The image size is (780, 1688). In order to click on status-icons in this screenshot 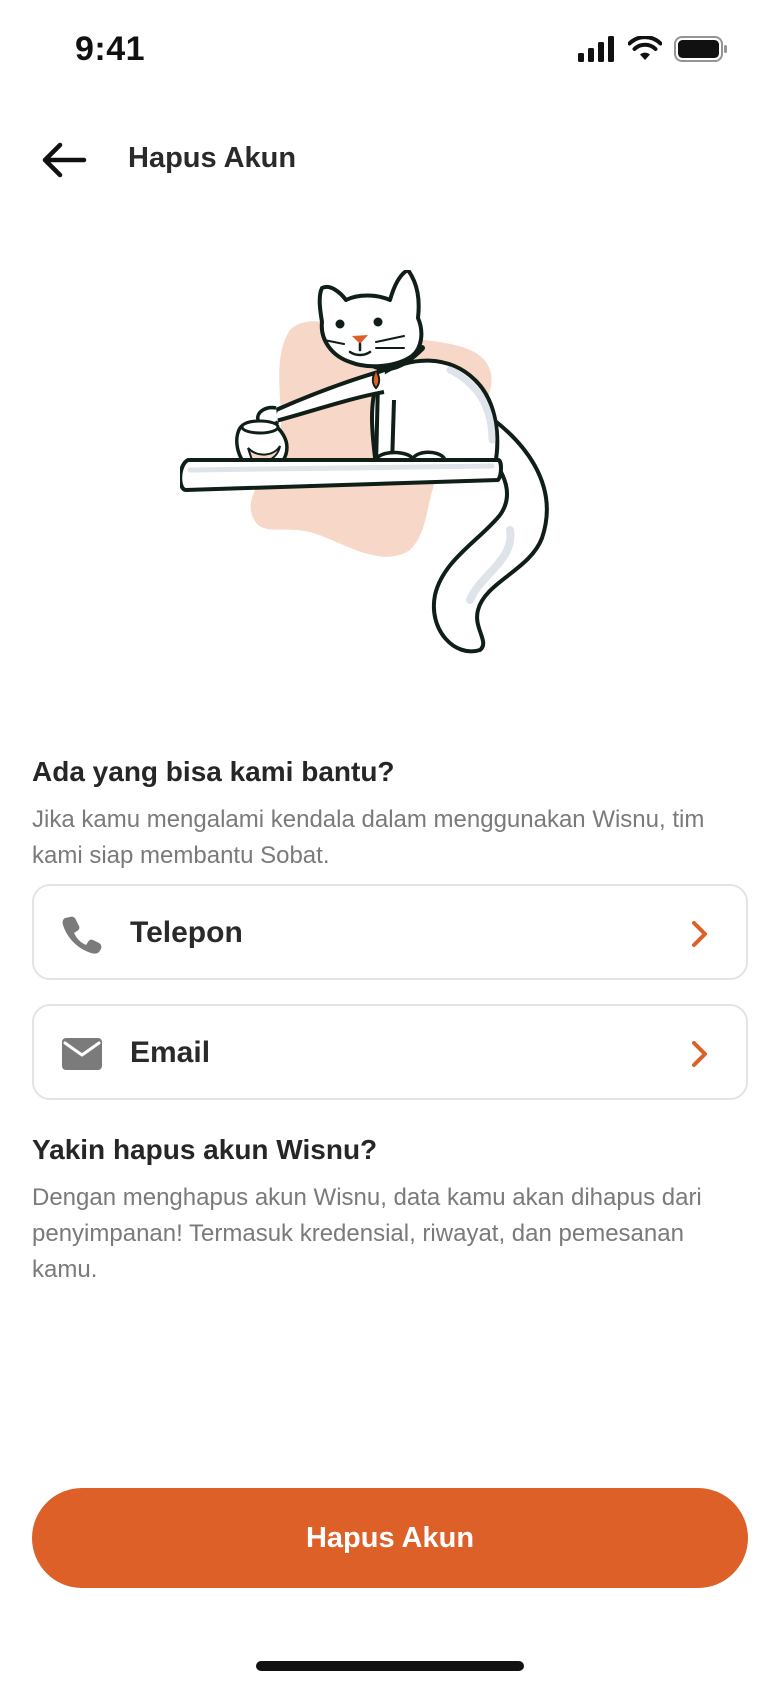, I will do `click(653, 49)`.